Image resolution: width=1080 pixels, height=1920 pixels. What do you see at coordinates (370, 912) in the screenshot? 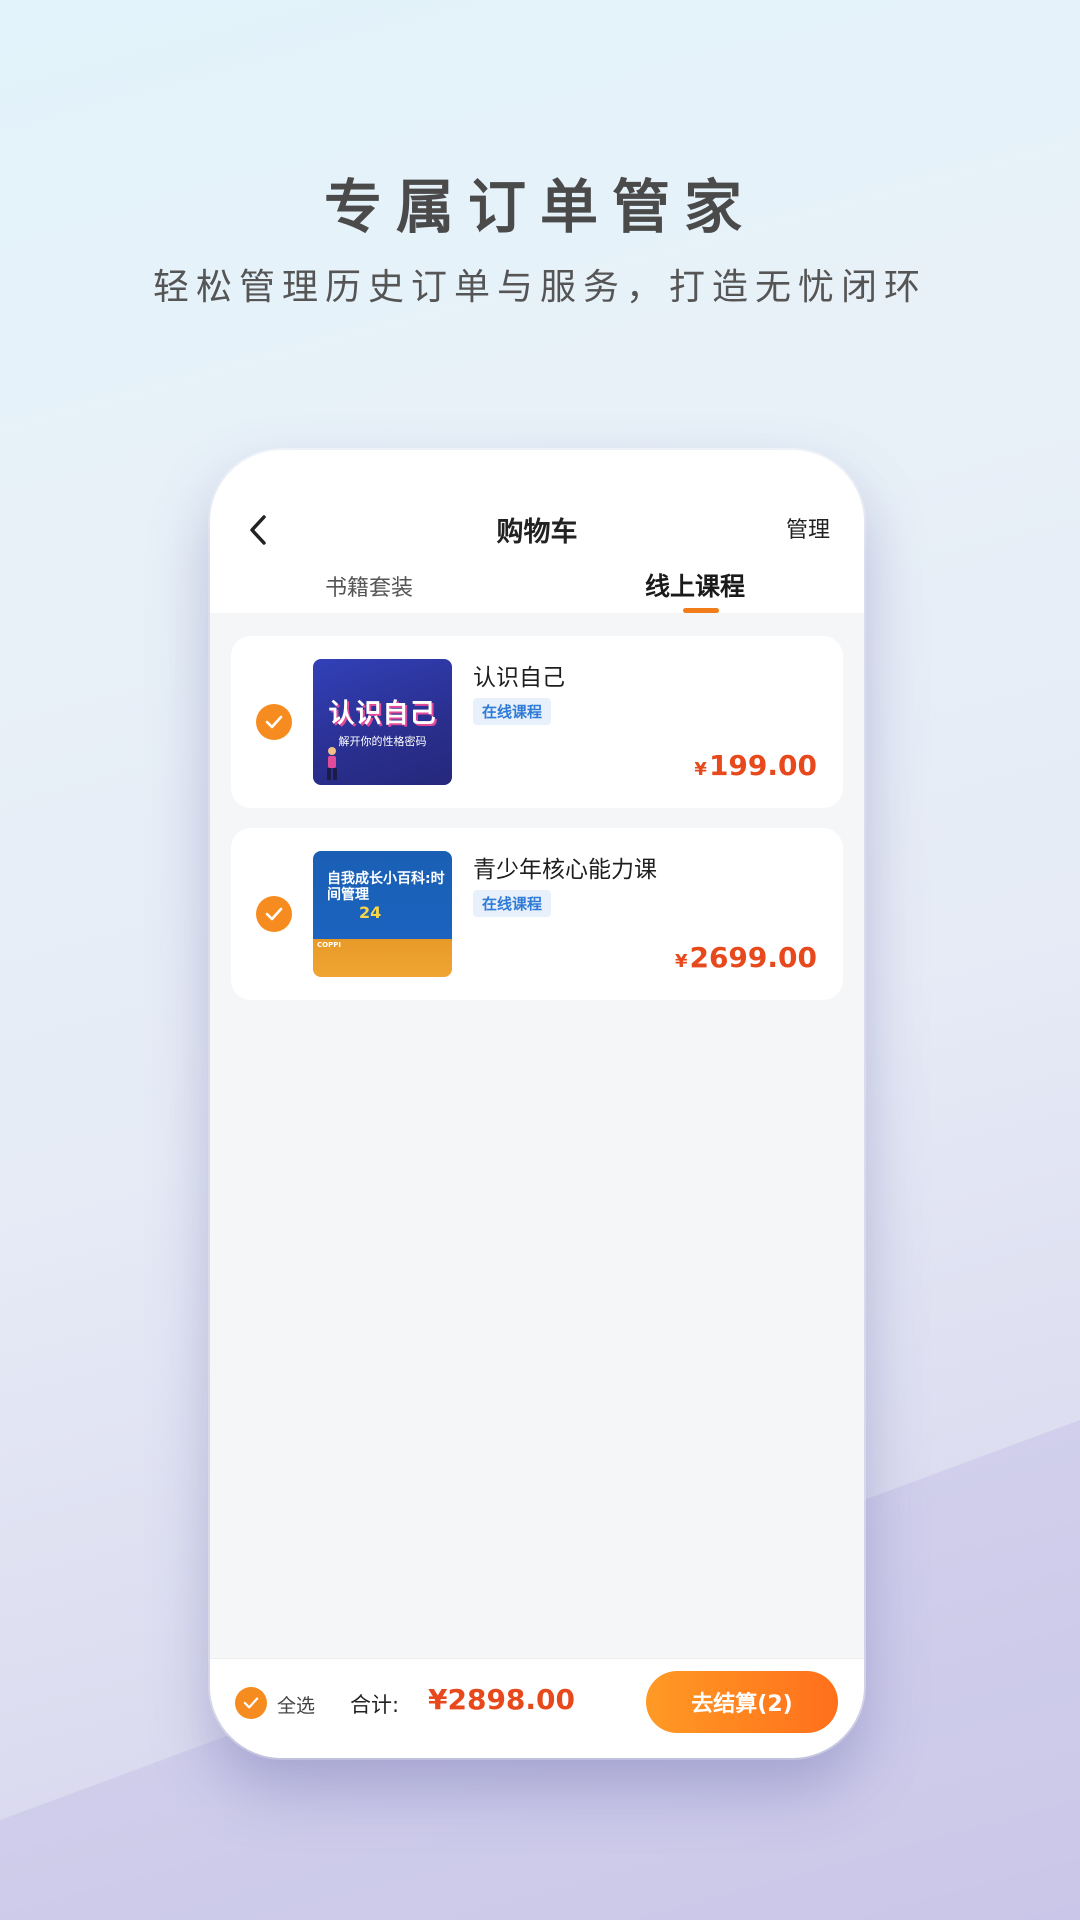
I see `thumbnail-number: 24` at bounding box center [370, 912].